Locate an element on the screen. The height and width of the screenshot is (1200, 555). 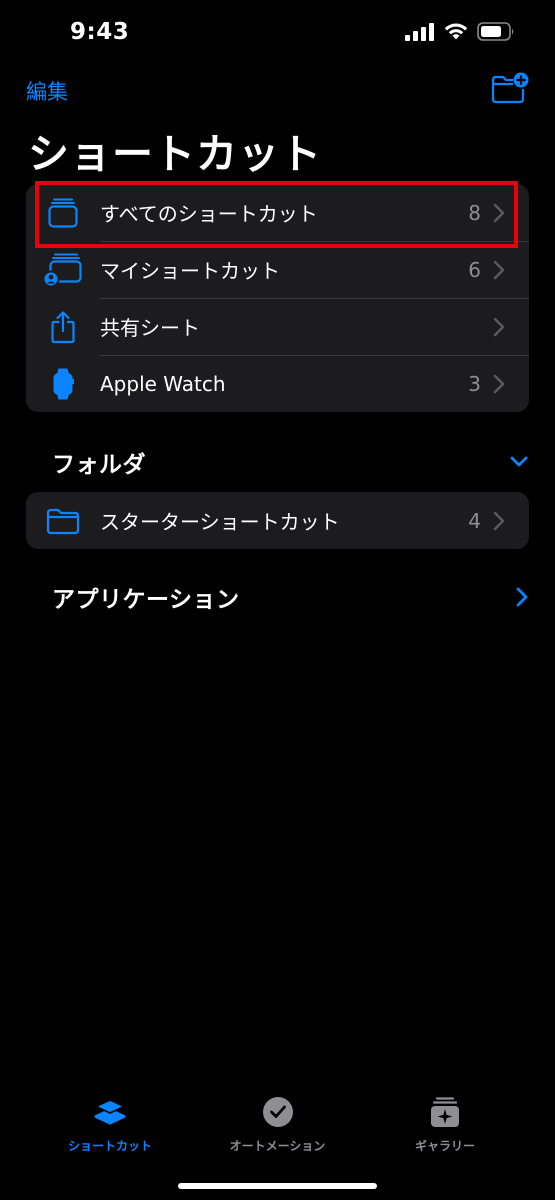
row-all-shortcuts: すべてのショートカット 8 is located at coordinates (277, 212).